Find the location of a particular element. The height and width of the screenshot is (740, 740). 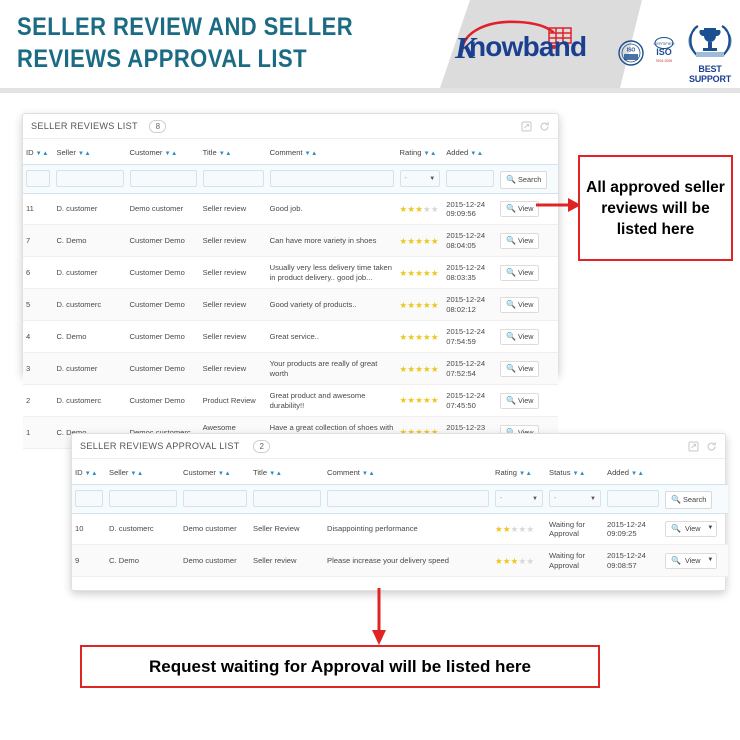

cell-id: 10 is located at coordinates (89, 529).